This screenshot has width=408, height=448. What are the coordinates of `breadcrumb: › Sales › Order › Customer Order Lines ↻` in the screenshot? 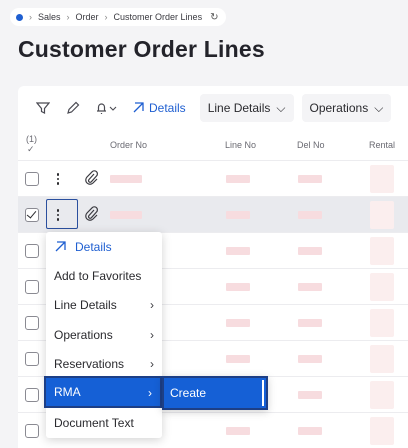 It's located at (118, 17).